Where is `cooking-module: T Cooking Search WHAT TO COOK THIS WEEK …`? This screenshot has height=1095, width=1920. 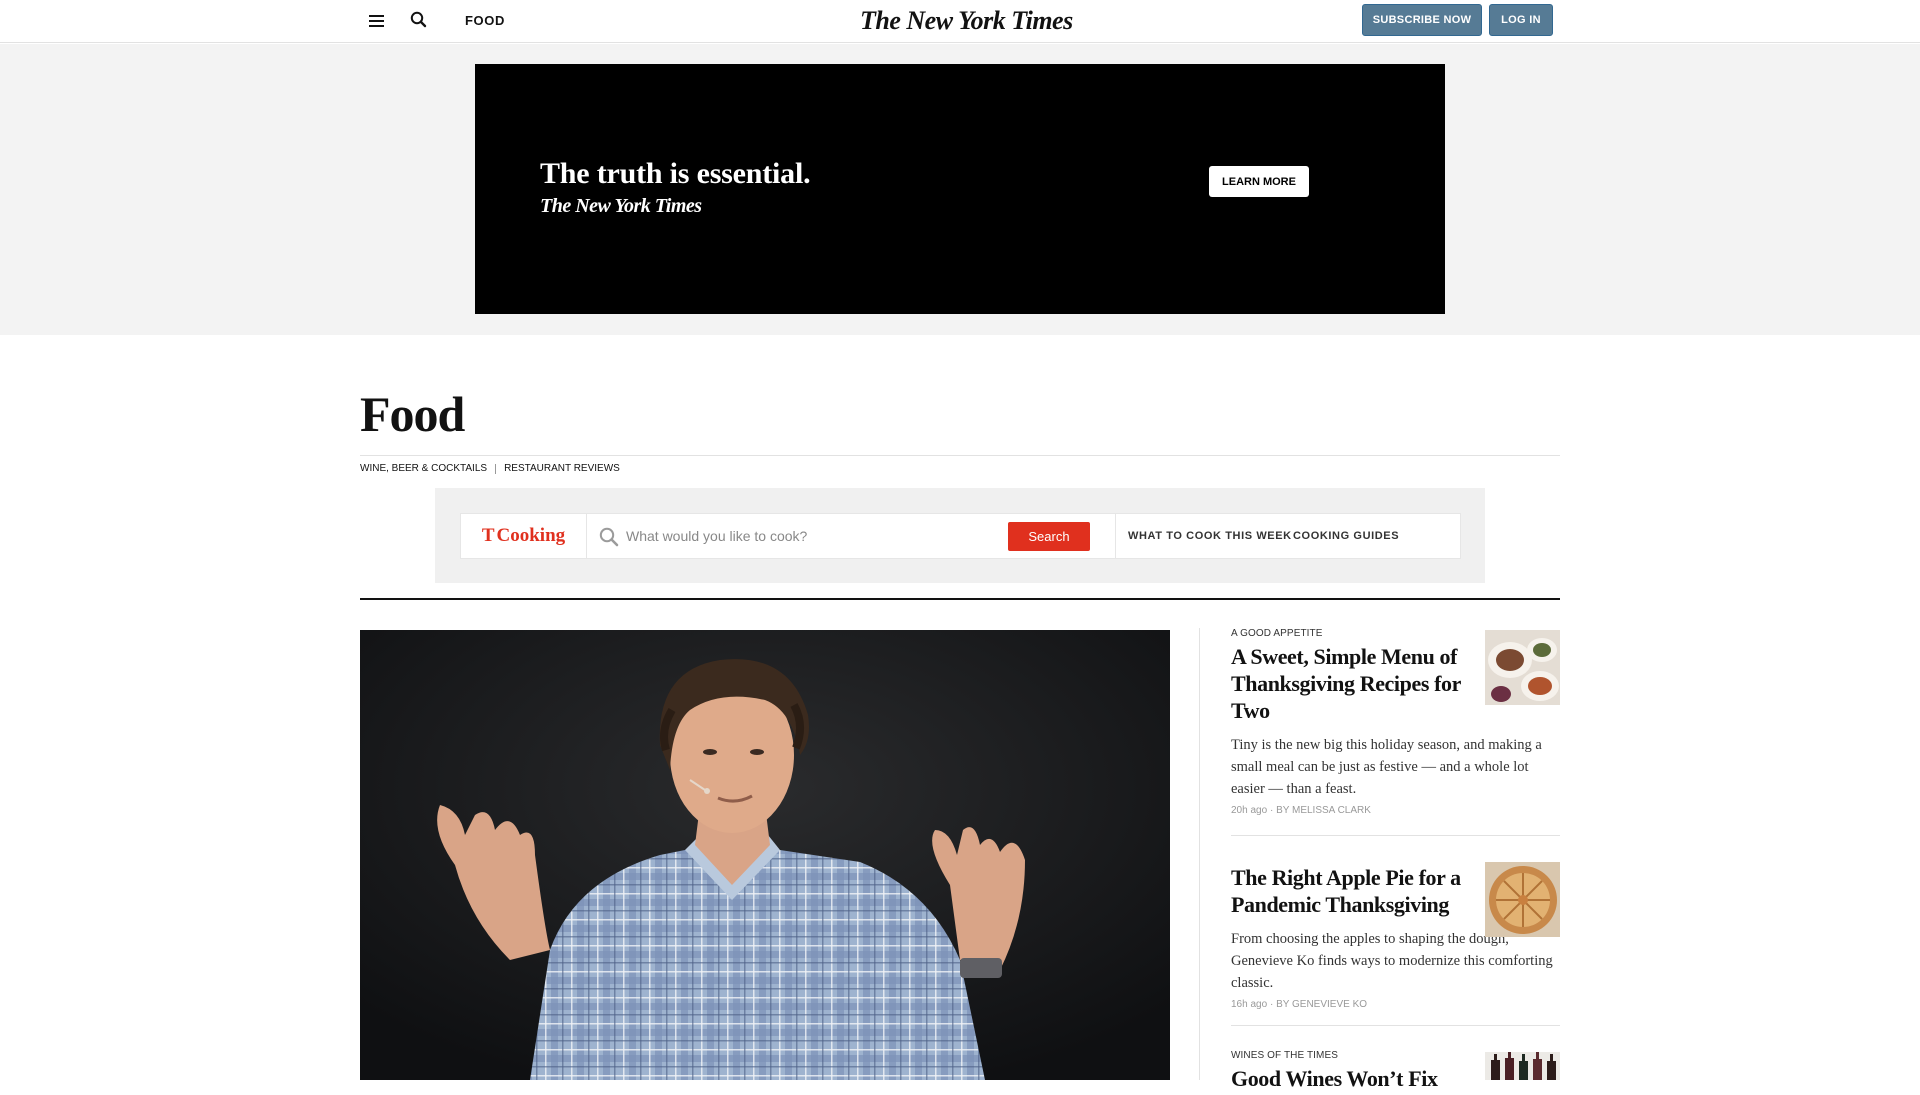
cooking-module: T Cooking Search WHAT TO COOK THIS WEEK … is located at coordinates (960, 535).